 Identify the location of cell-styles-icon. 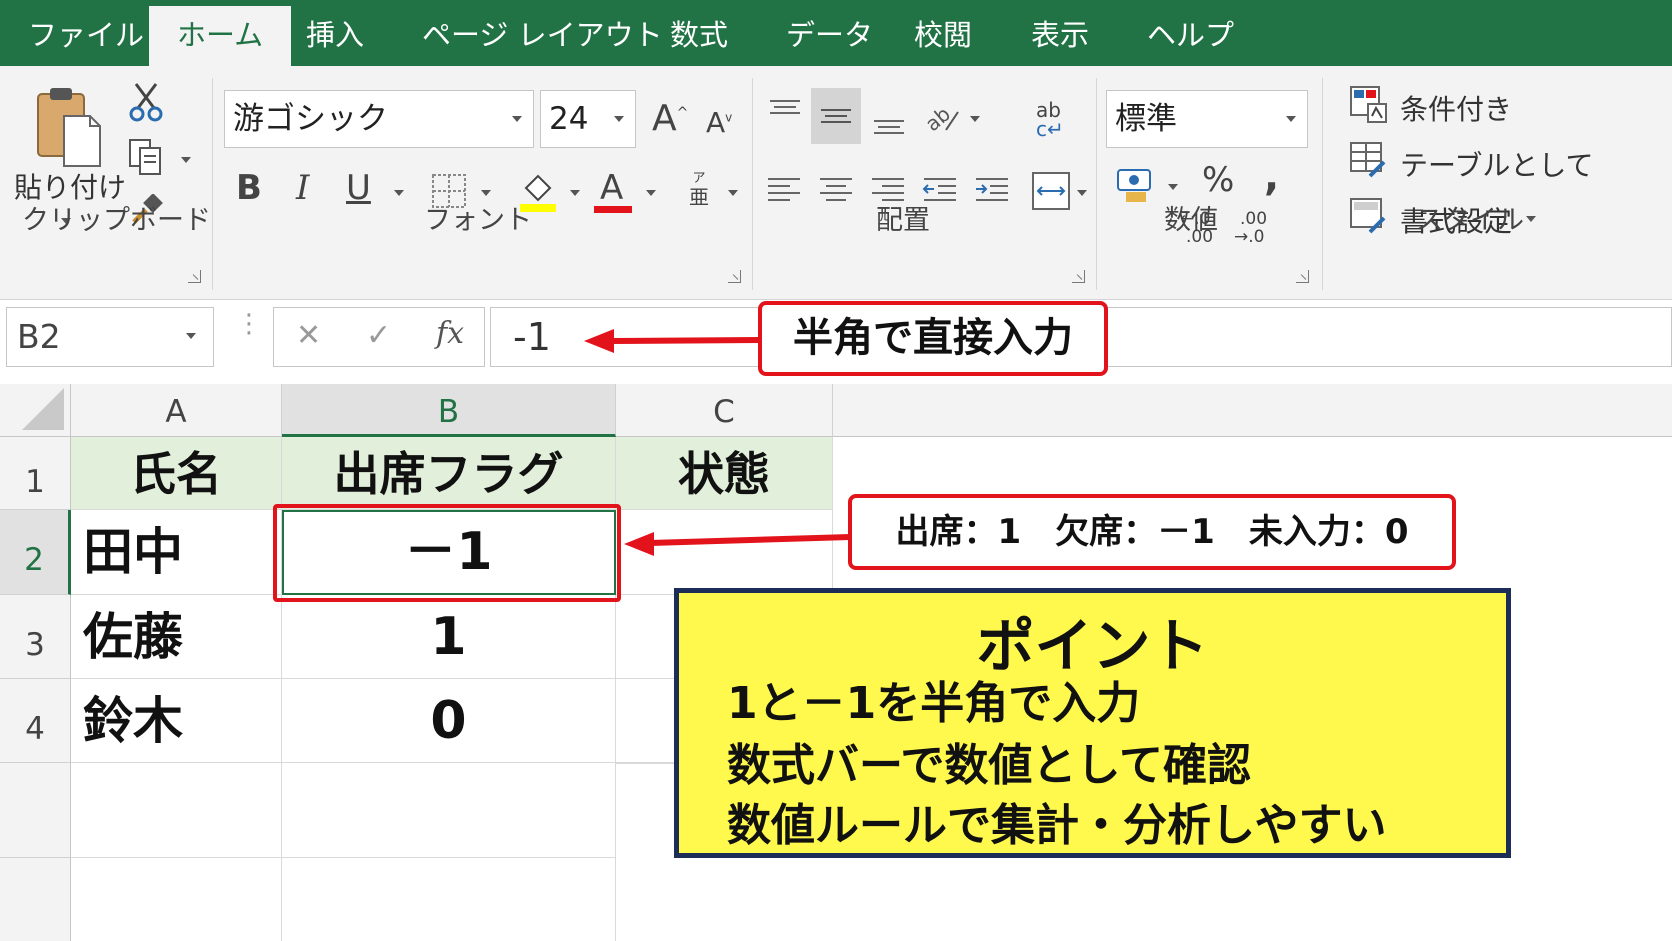
(1369, 219).